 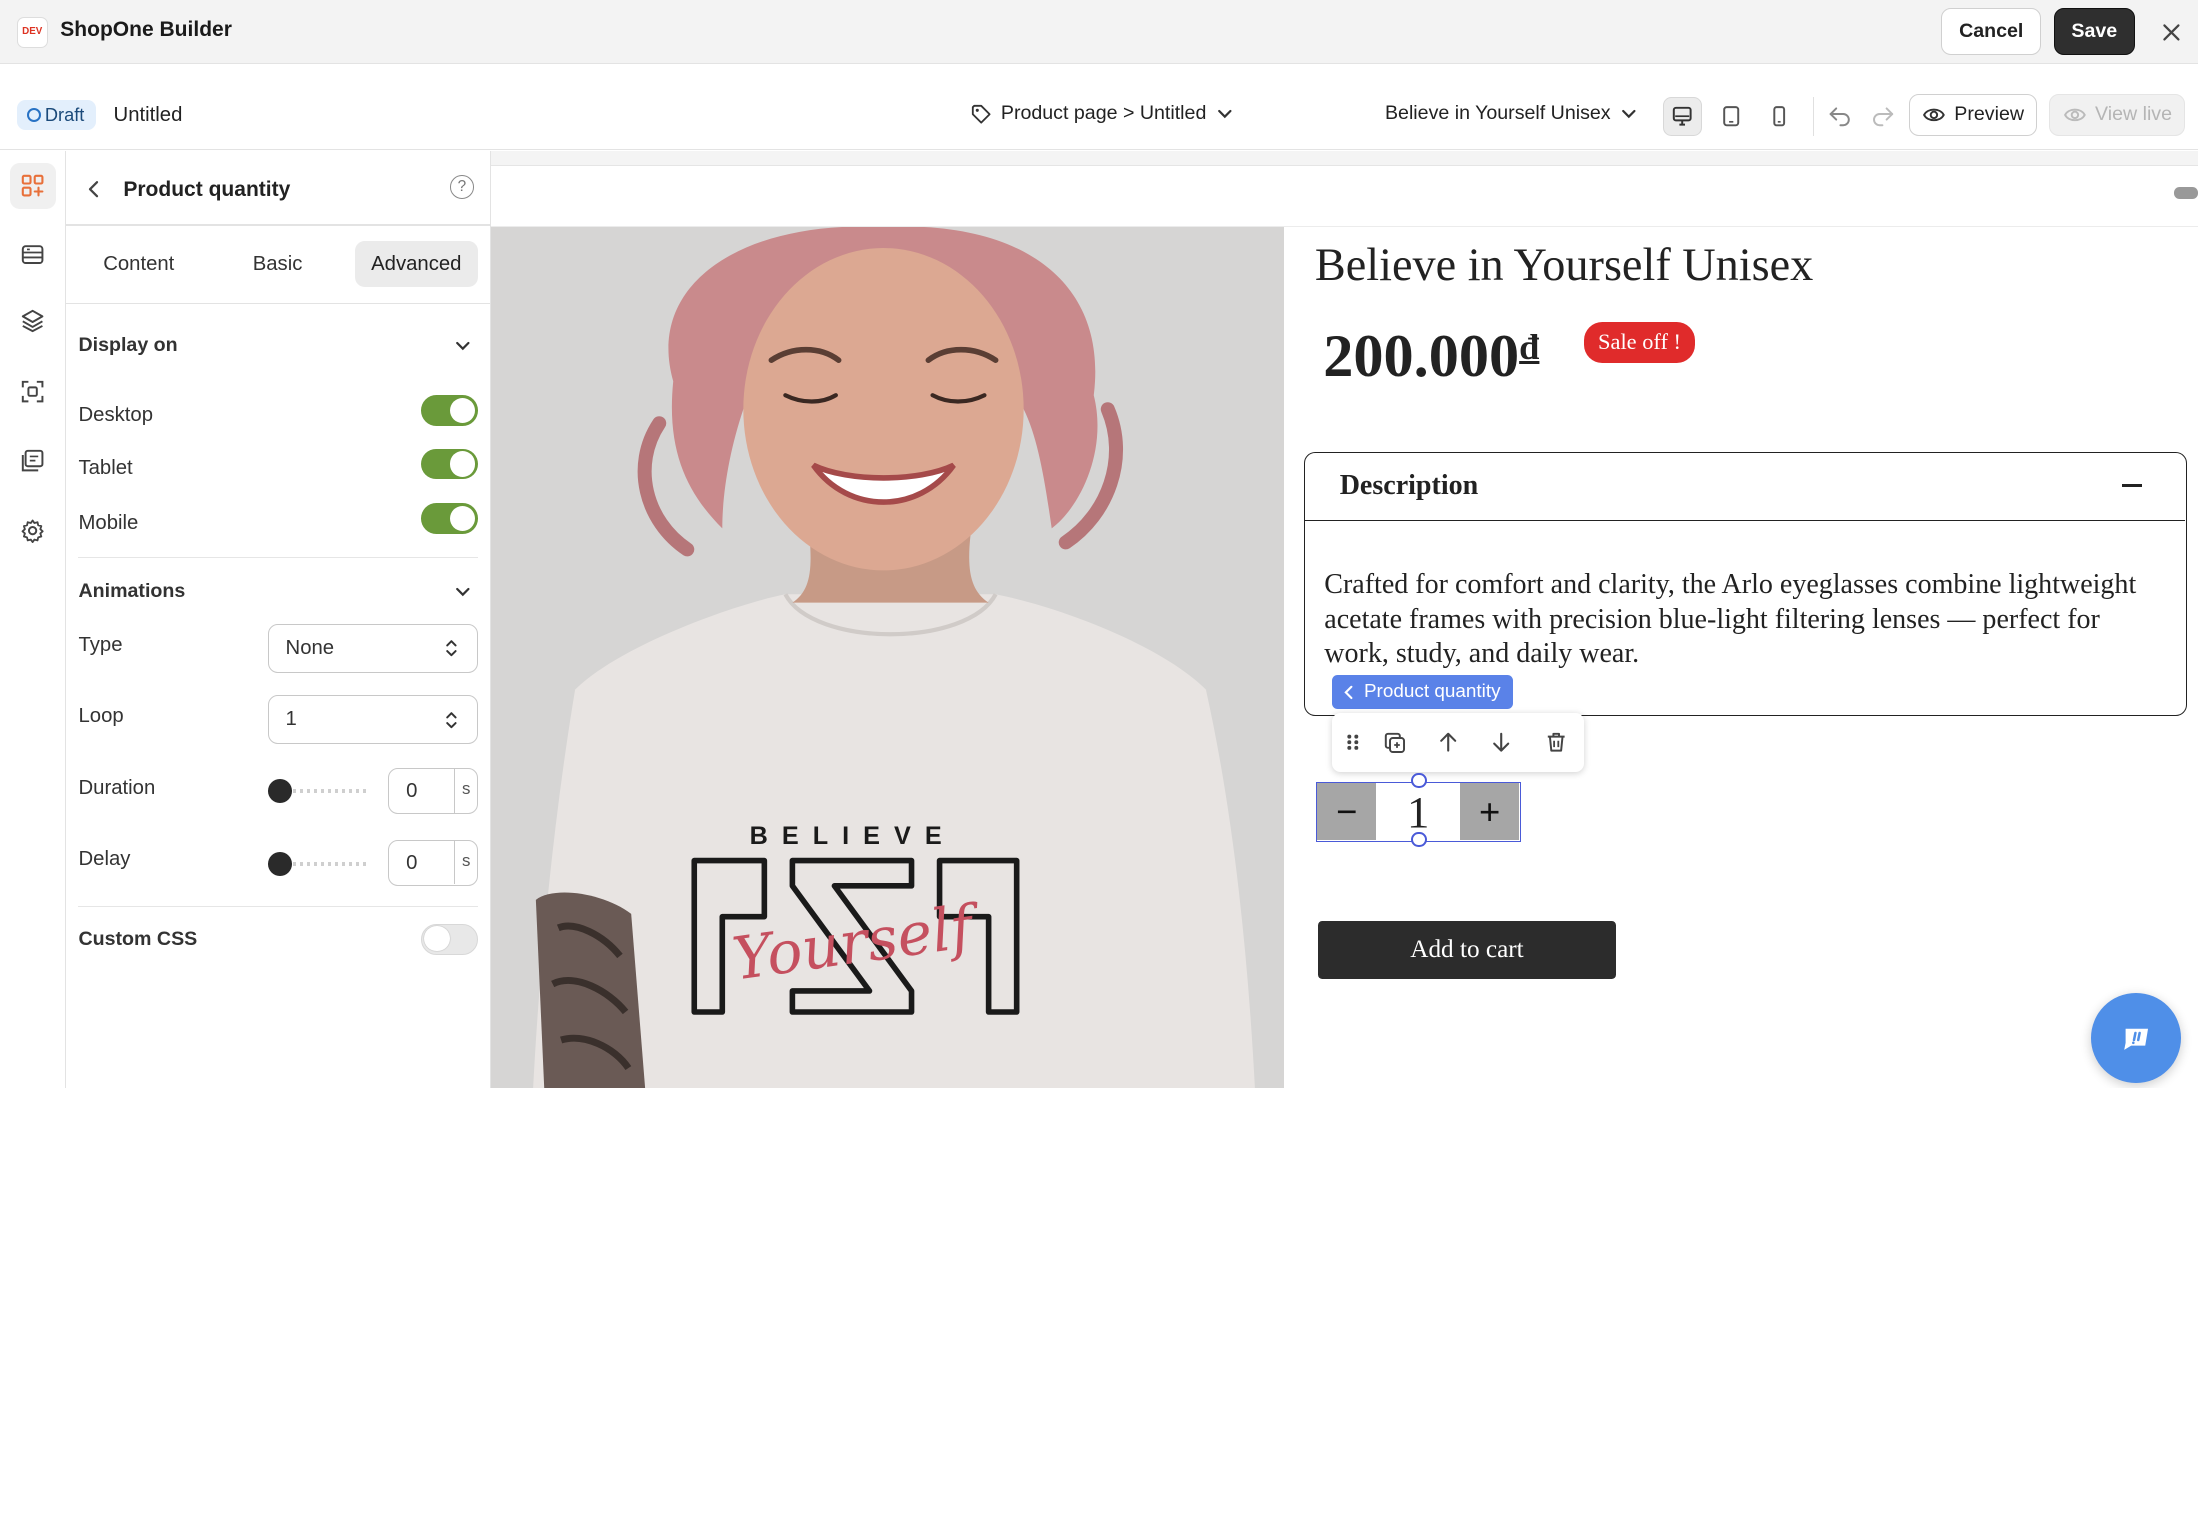 What do you see at coordinates (100, 644) in the screenshot?
I see `type-label: Type` at bounding box center [100, 644].